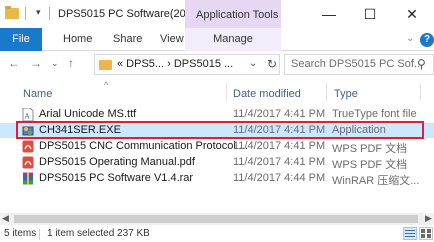 The image size is (434, 242). Describe the element at coordinates (14, 63) in the screenshot. I see `back-arrow-icon: ←` at that location.